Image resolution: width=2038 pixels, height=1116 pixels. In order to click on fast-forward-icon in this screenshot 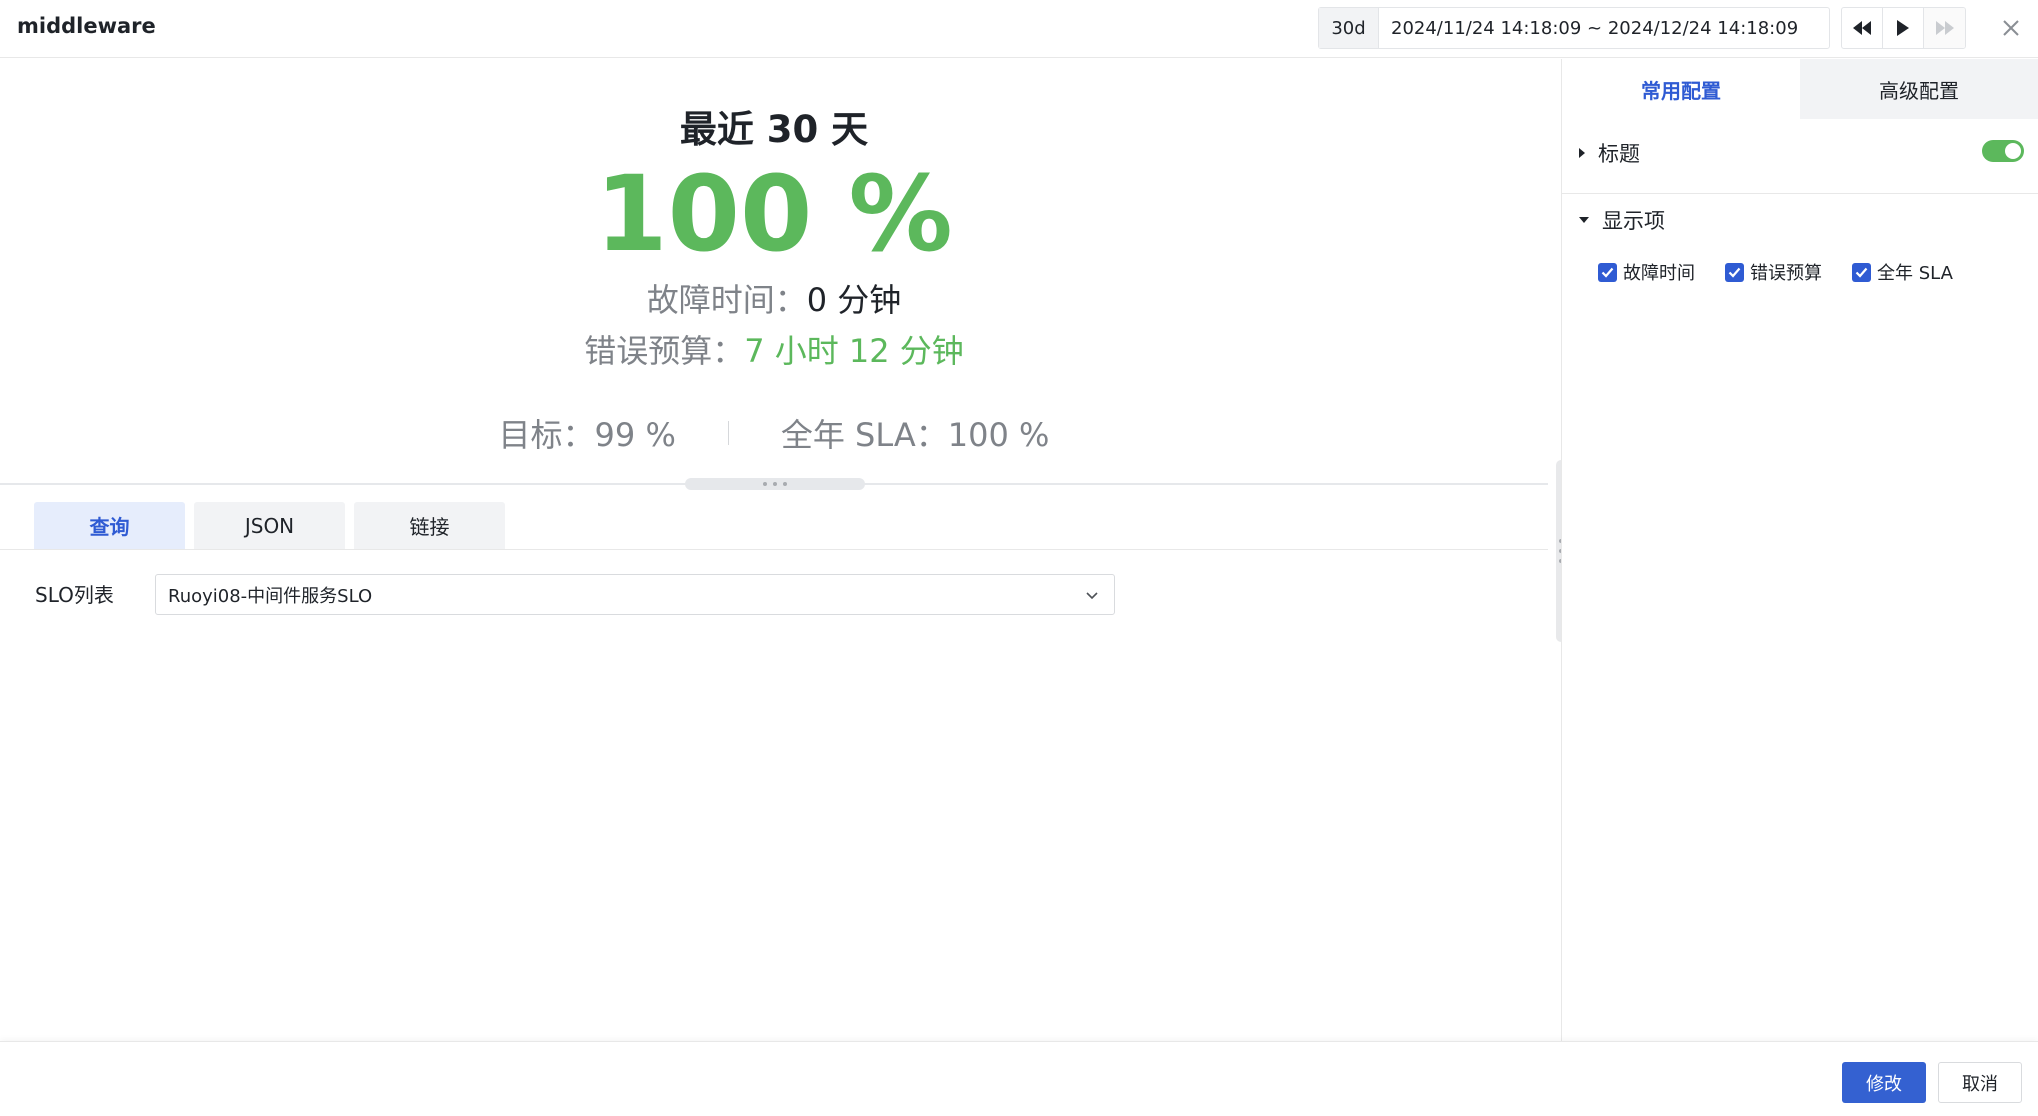, I will do `click(1944, 28)`.